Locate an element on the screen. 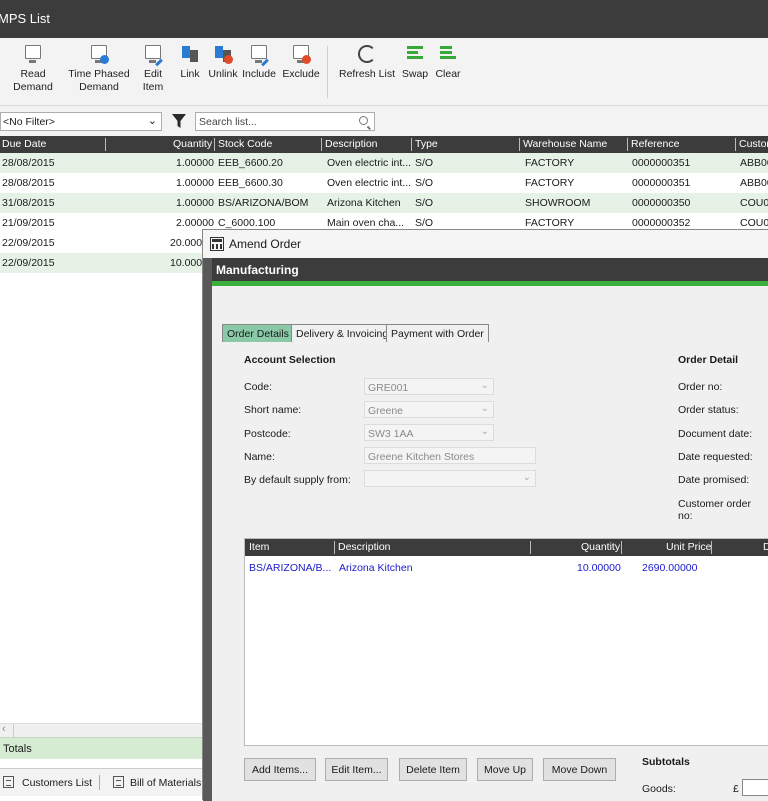 This screenshot has height=801, width=768. calculator-icon is located at coordinates (217, 244).